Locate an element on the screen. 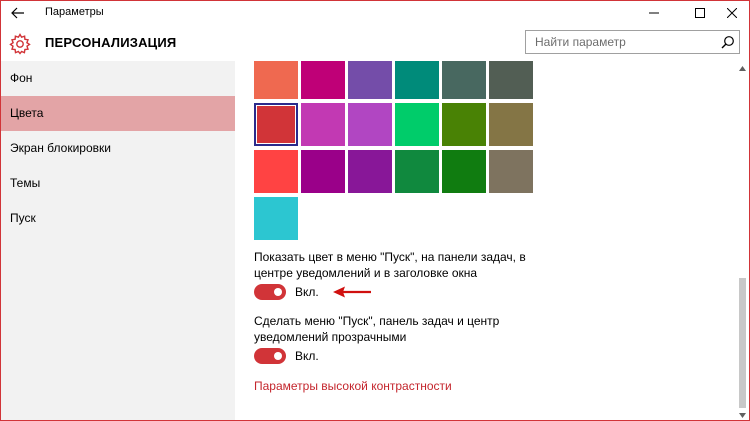 This screenshot has height=421, width=750. minimize-icon is located at coordinates (654, 13).